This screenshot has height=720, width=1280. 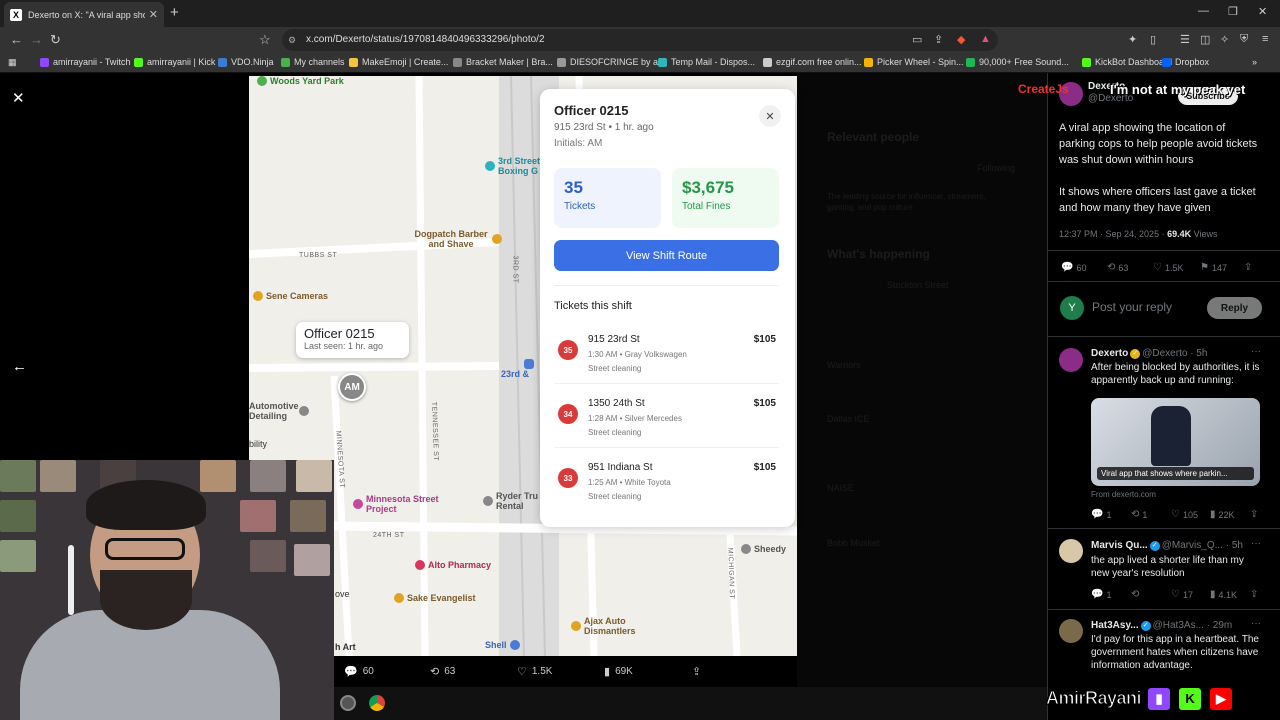 I want to click on wallet-icon: ◫, so click(x=1205, y=39).